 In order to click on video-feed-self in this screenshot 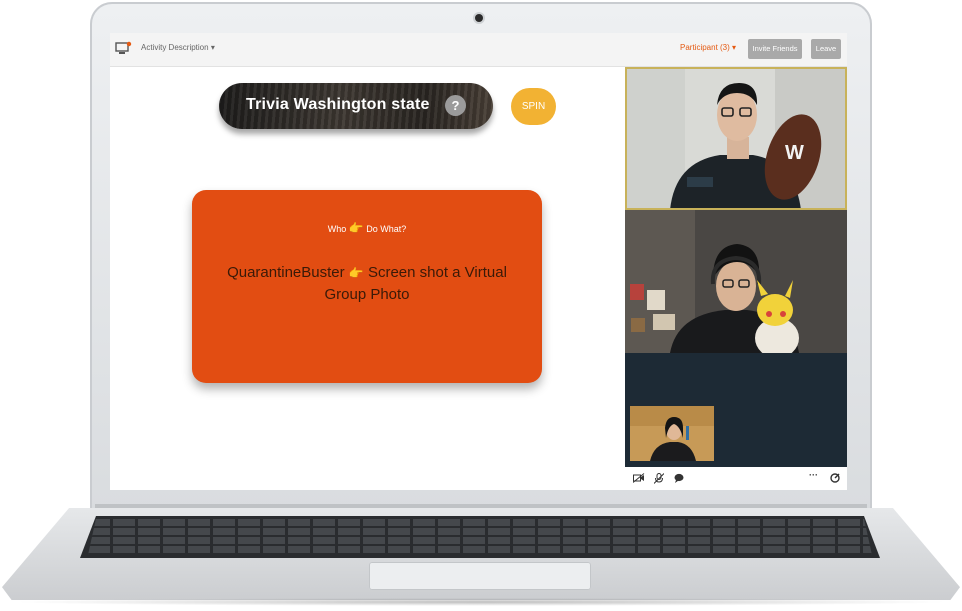, I will do `click(672, 433)`.